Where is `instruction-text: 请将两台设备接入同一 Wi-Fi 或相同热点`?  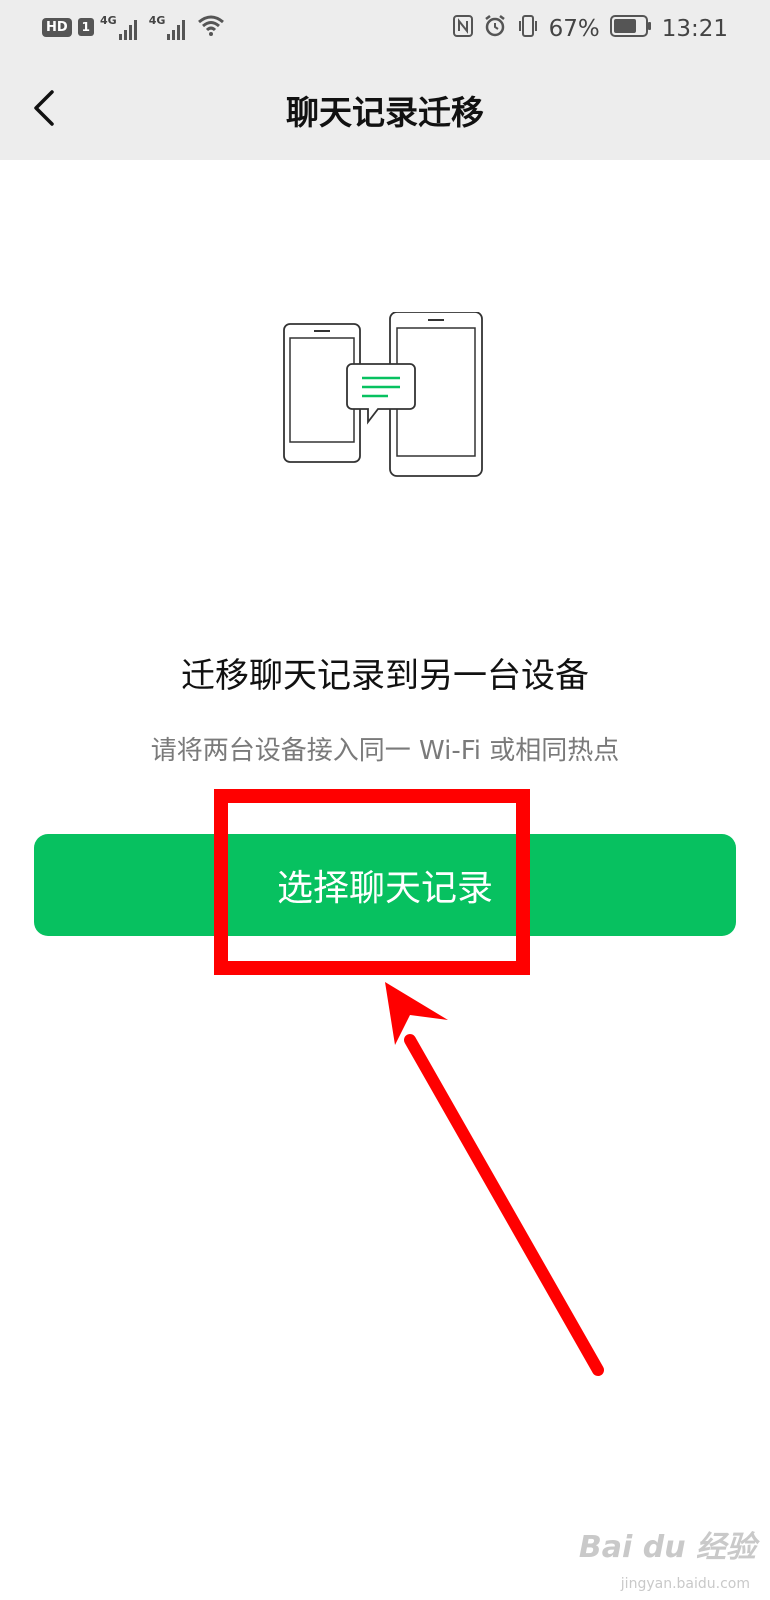
instruction-text: 请将两台设备接入同一 Wi-Fi 或相同热点 is located at coordinates (385, 751).